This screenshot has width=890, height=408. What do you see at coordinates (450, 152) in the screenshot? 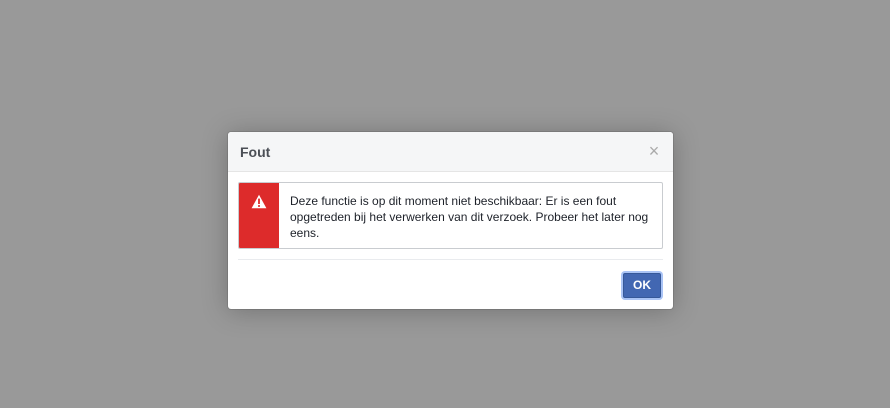
I see `dialog-header: Fout ×` at bounding box center [450, 152].